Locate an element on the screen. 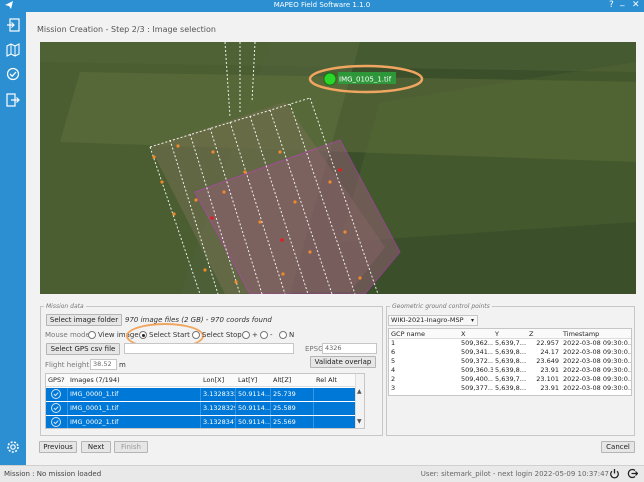 The width and height of the screenshot is (644, 482). radio-zoom-in is located at coordinates (246, 335).